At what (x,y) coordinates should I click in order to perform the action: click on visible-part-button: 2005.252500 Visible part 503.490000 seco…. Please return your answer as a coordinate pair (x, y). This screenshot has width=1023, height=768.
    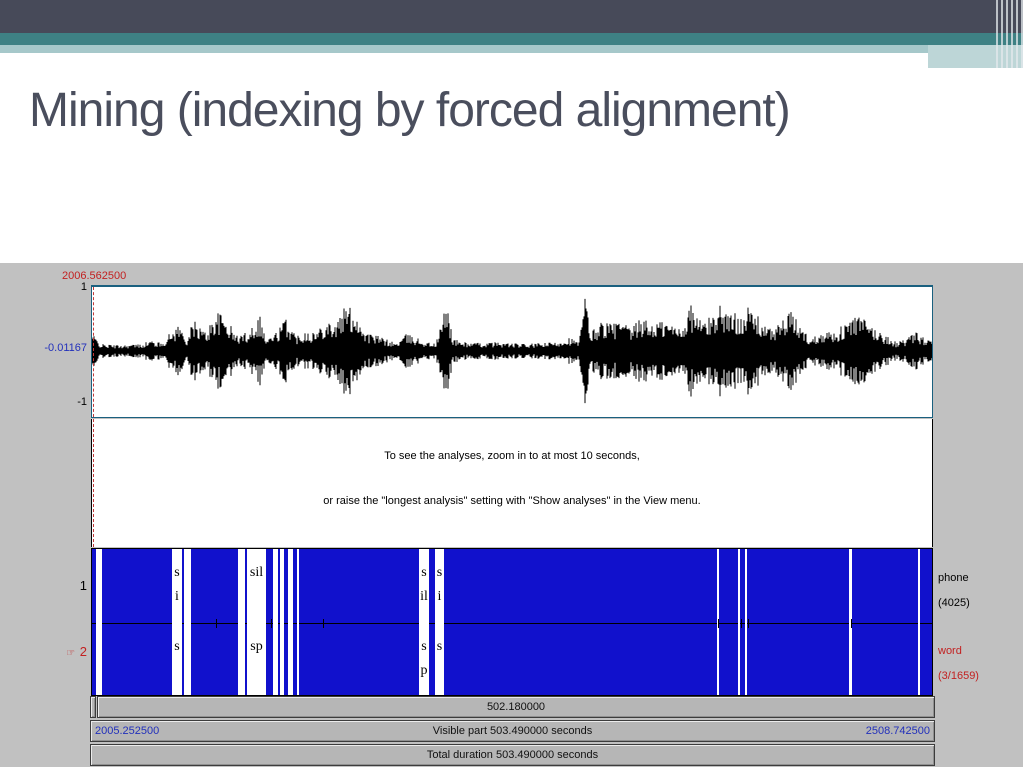
    Looking at the image, I should click on (512, 731).